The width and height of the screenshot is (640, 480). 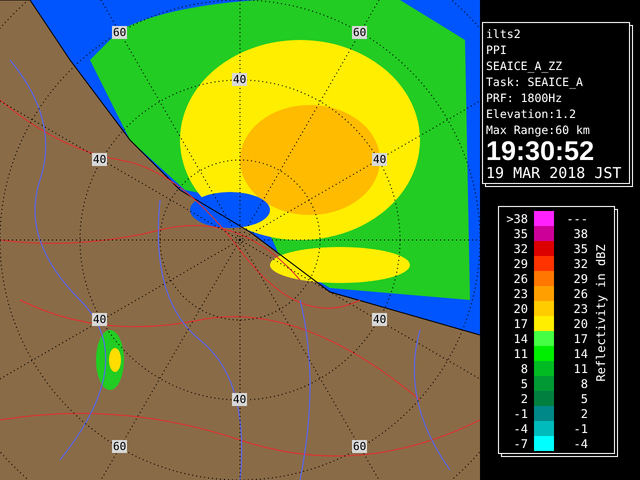 What do you see at coordinates (535, 82) in the screenshot?
I see `info-text: Task: SEAICE_A` at bounding box center [535, 82].